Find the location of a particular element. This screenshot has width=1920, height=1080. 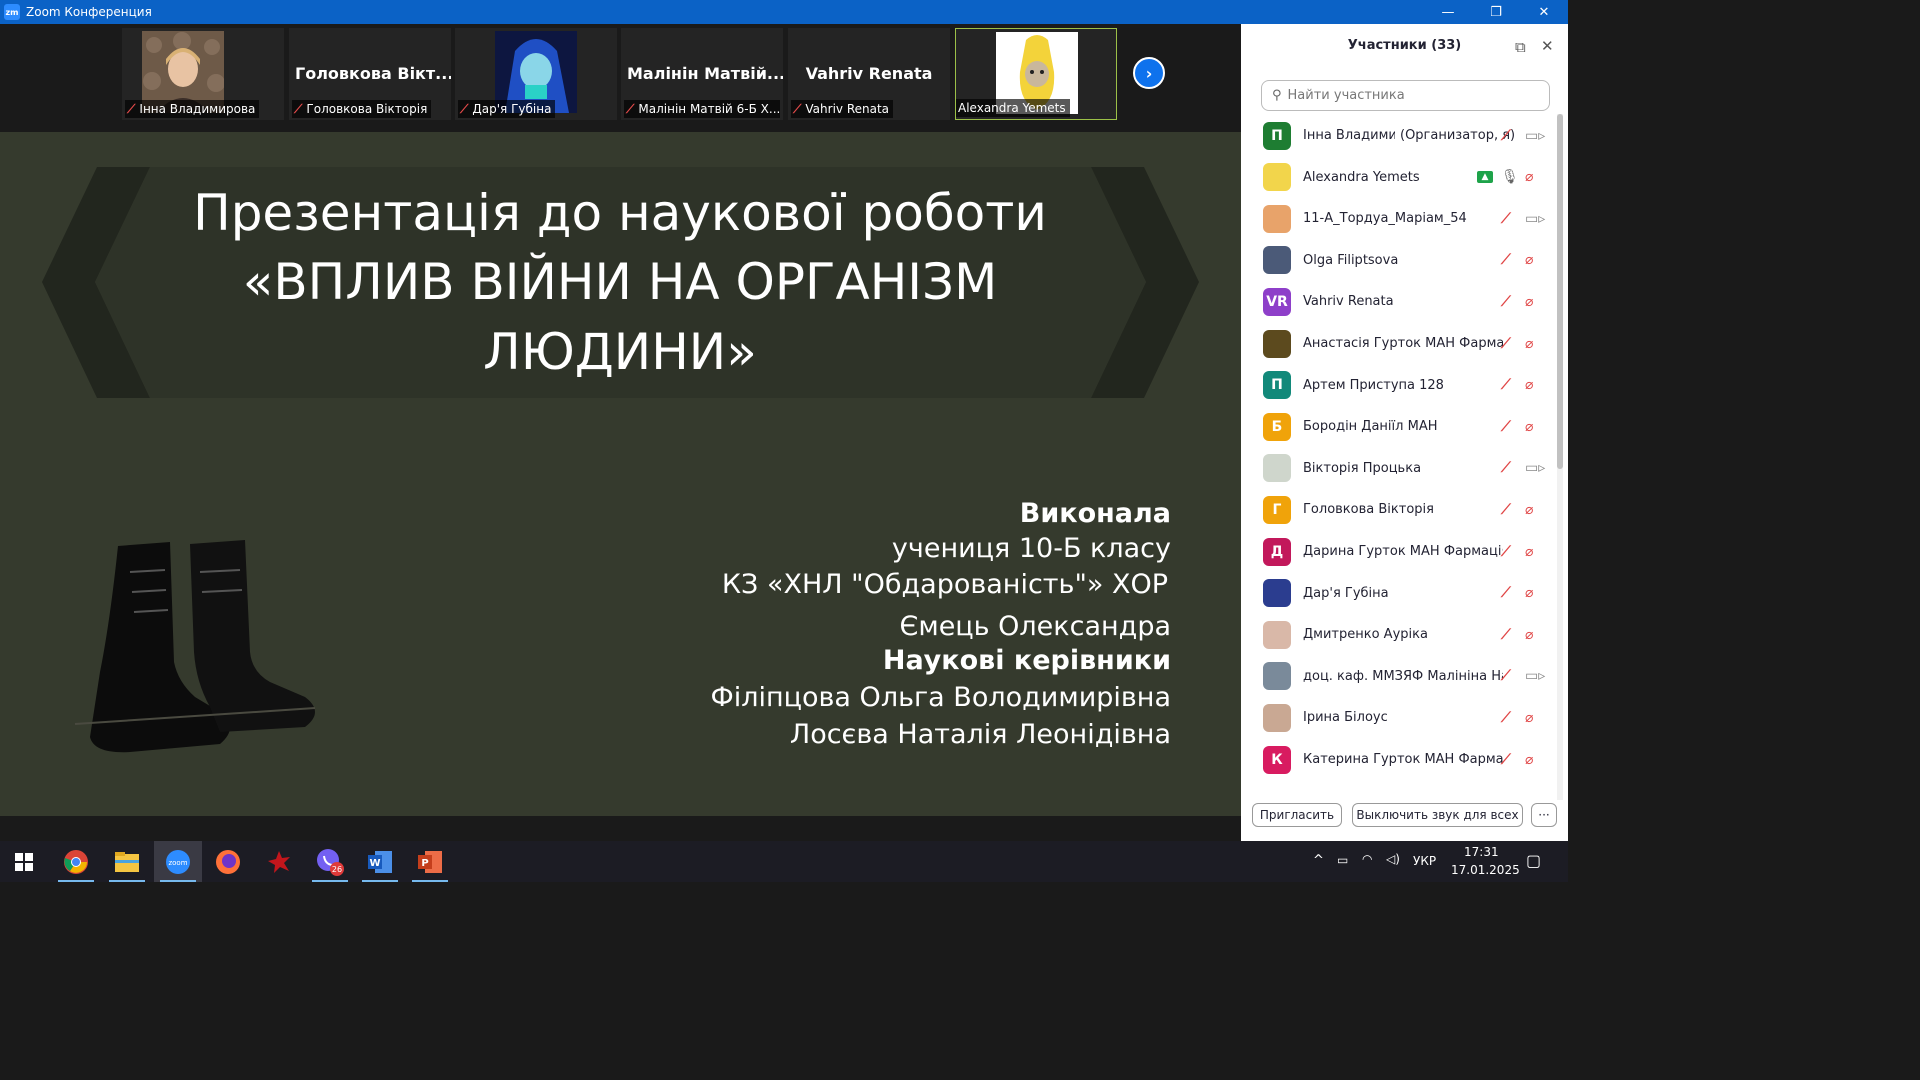

avatar: П is located at coordinates (1277, 385).